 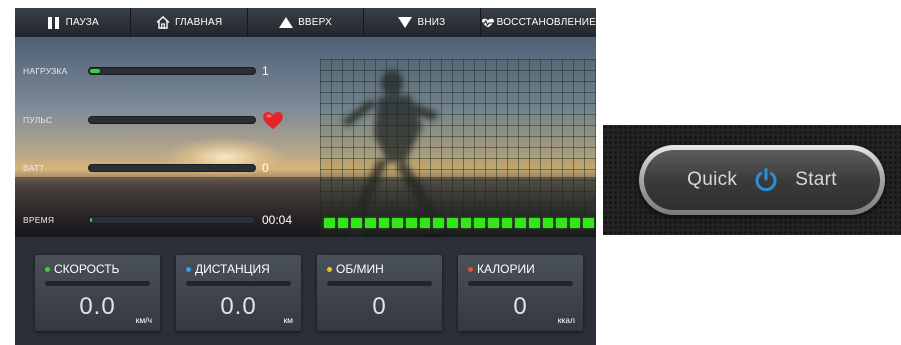 What do you see at coordinates (315, 22) in the screenshot?
I see `up-label: ВВЕРХ` at bounding box center [315, 22].